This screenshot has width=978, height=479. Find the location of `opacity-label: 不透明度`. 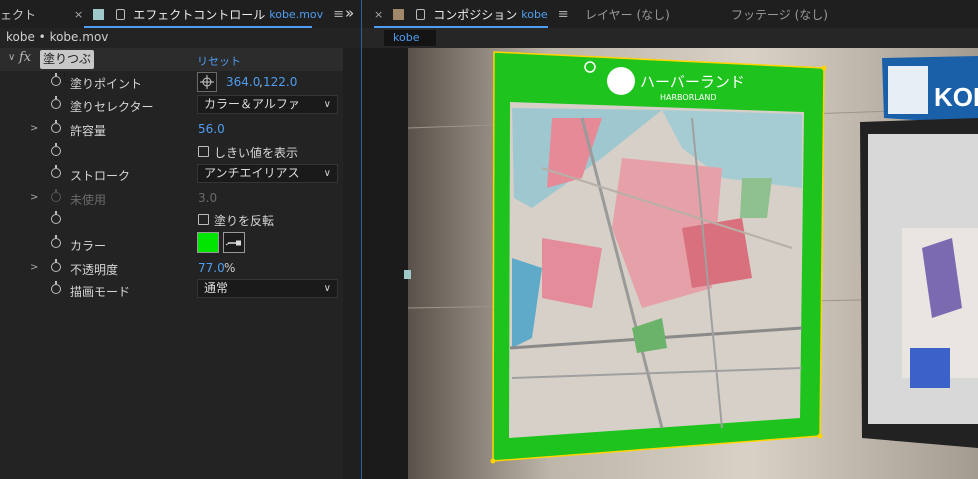

opacity-label: 不透明度 is located at coordinates (94, 270).